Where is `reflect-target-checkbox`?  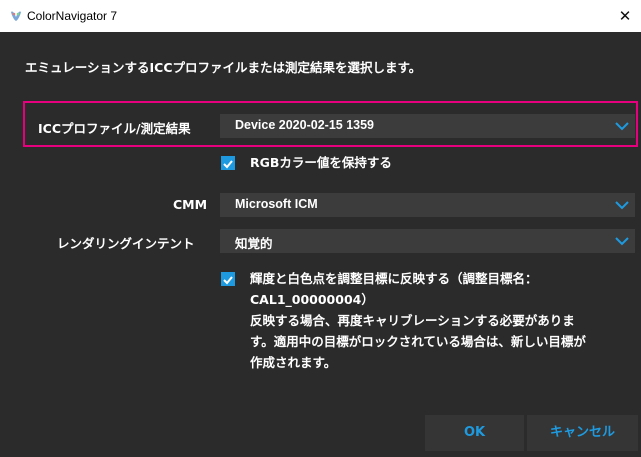 reflect-target-checkbox is located at coordinates (228, 279).